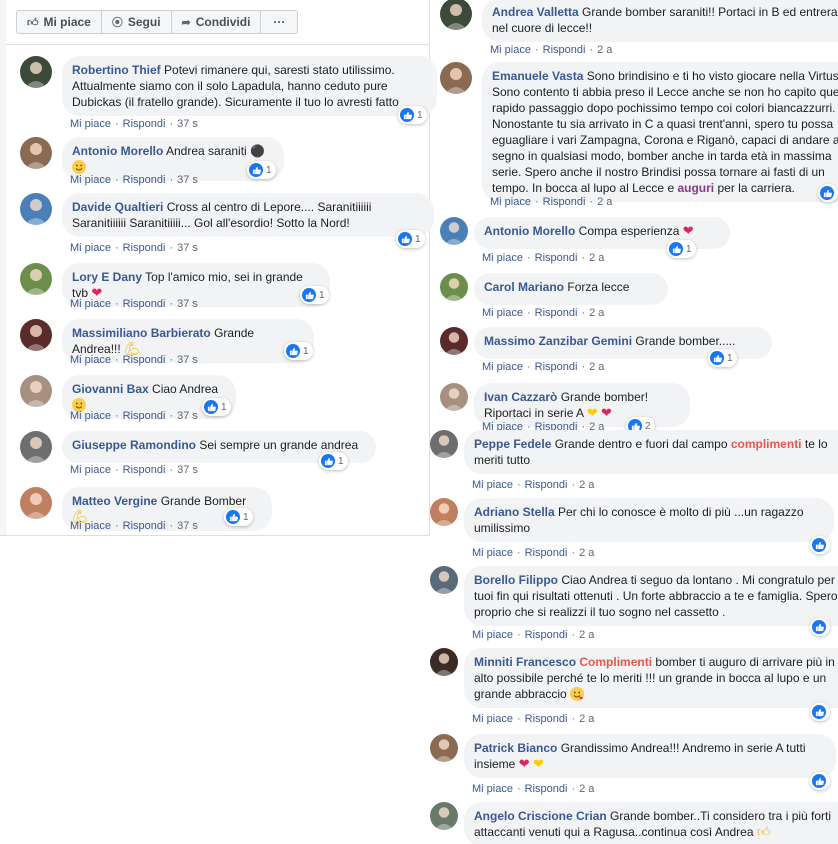 Image resolution: width=838 pixels, height=844 pixels. I want to click on comment-author: Emanuele Vasta, so click(537, 76).